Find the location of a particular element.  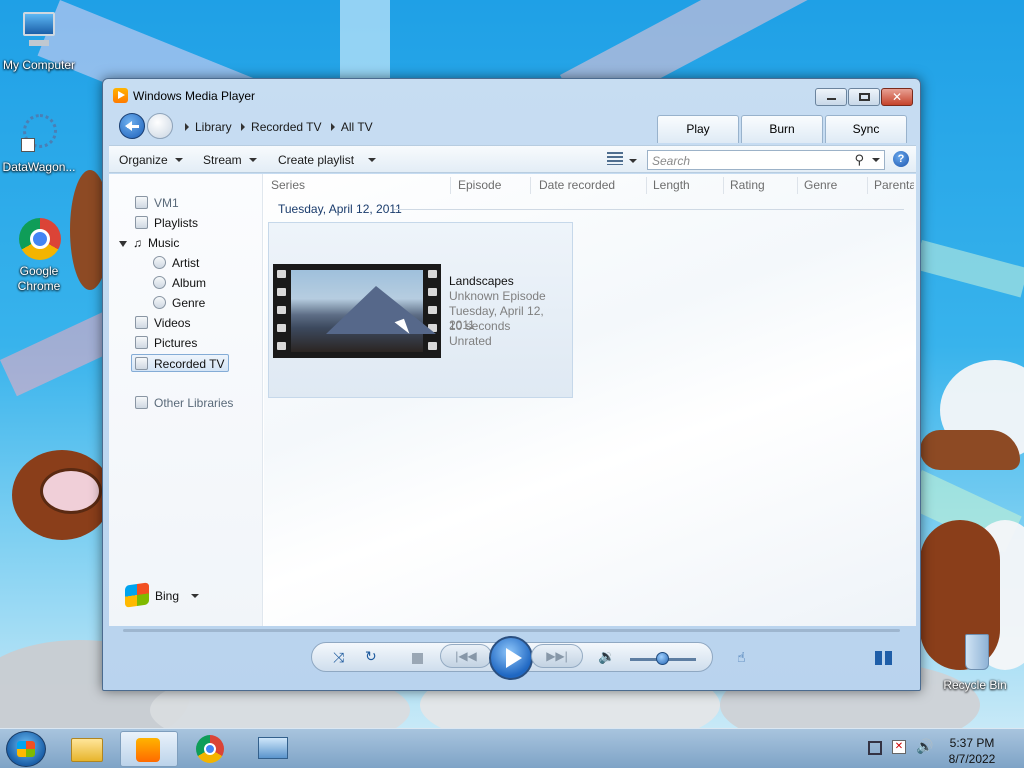

tab-sync: Sync is located at coordinates (866, 129).